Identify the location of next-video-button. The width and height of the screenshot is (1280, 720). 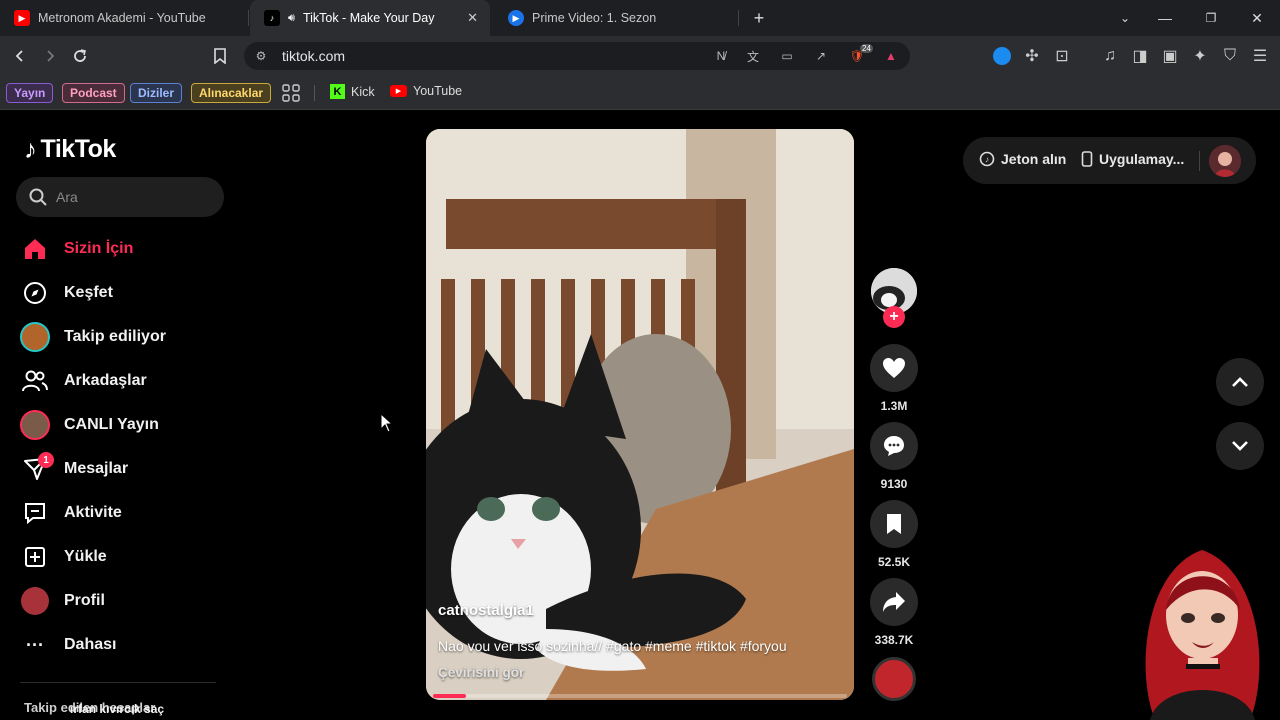
(1240, 446).